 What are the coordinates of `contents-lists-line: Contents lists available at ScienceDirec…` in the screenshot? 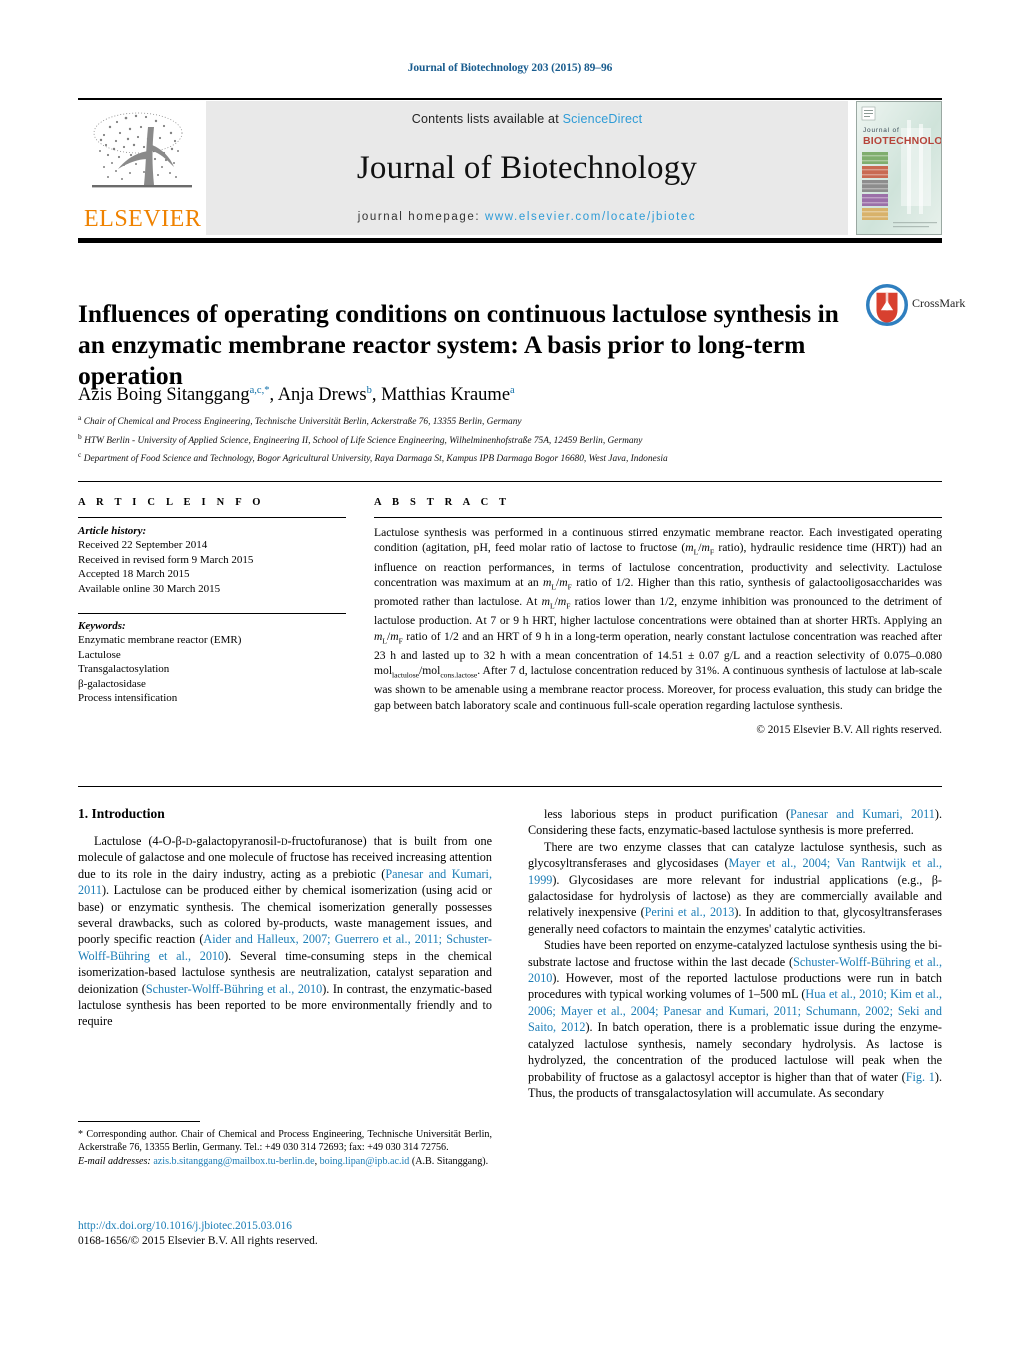 It's located at (527, 119).